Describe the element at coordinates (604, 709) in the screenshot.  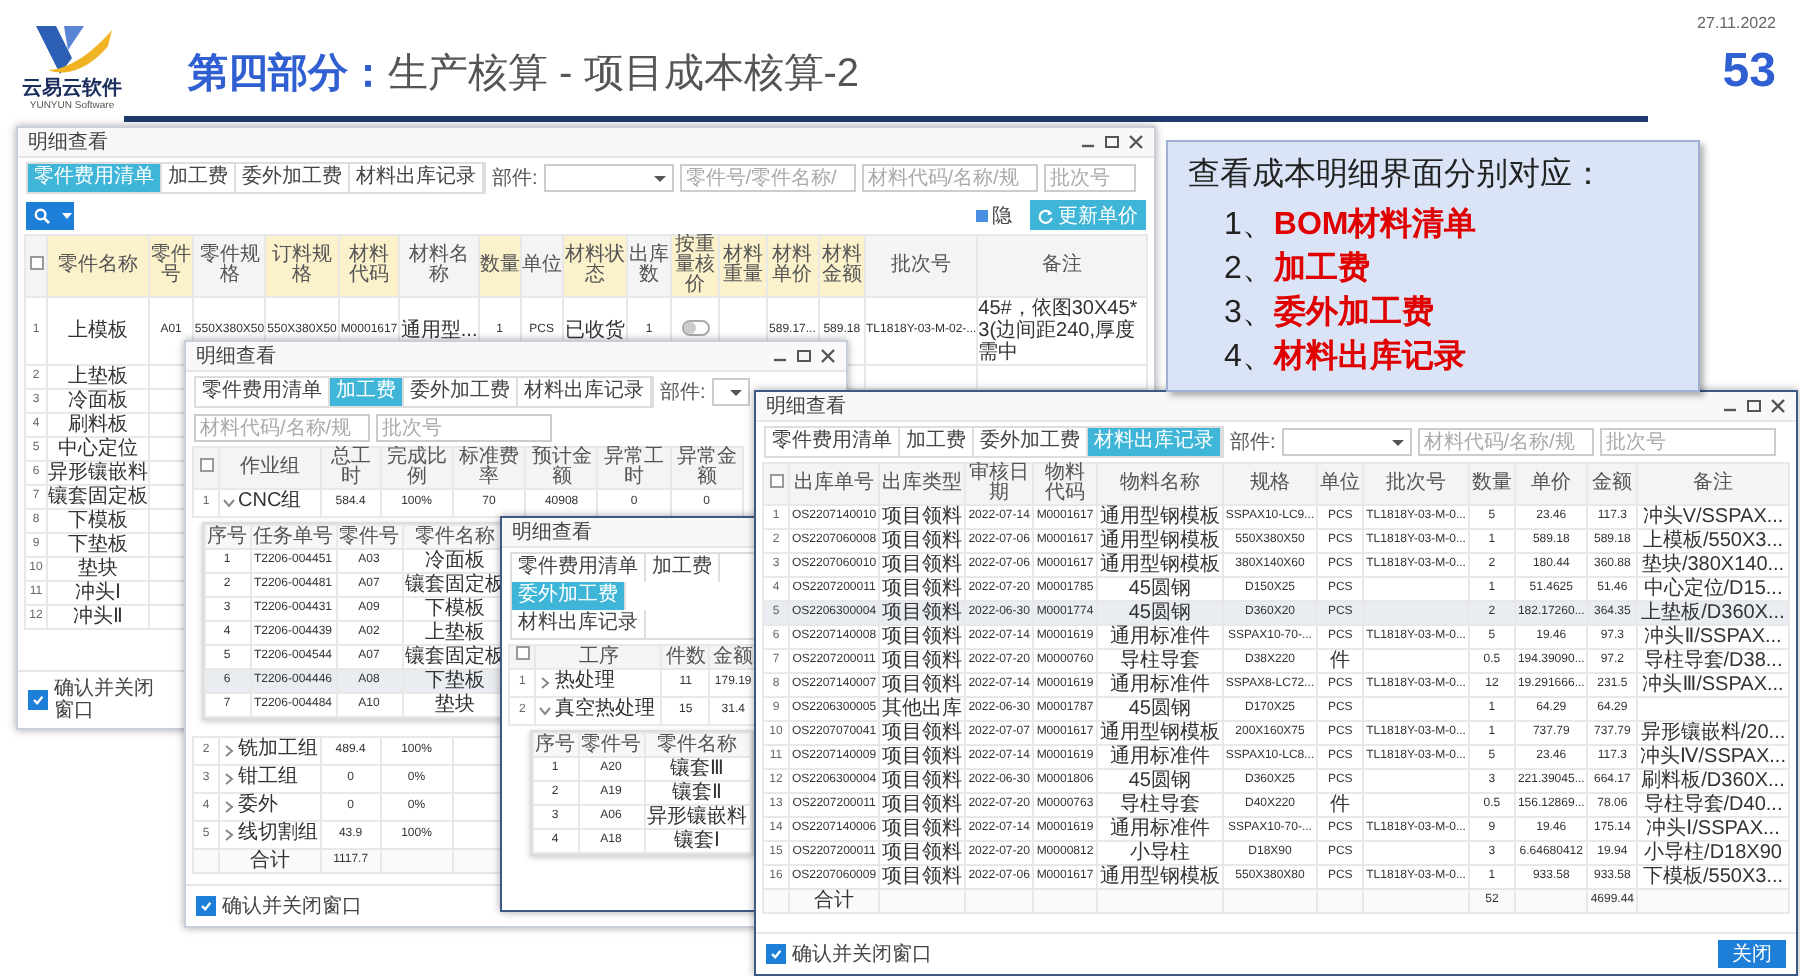
I see `table-cell: 真空热处理` at that location.